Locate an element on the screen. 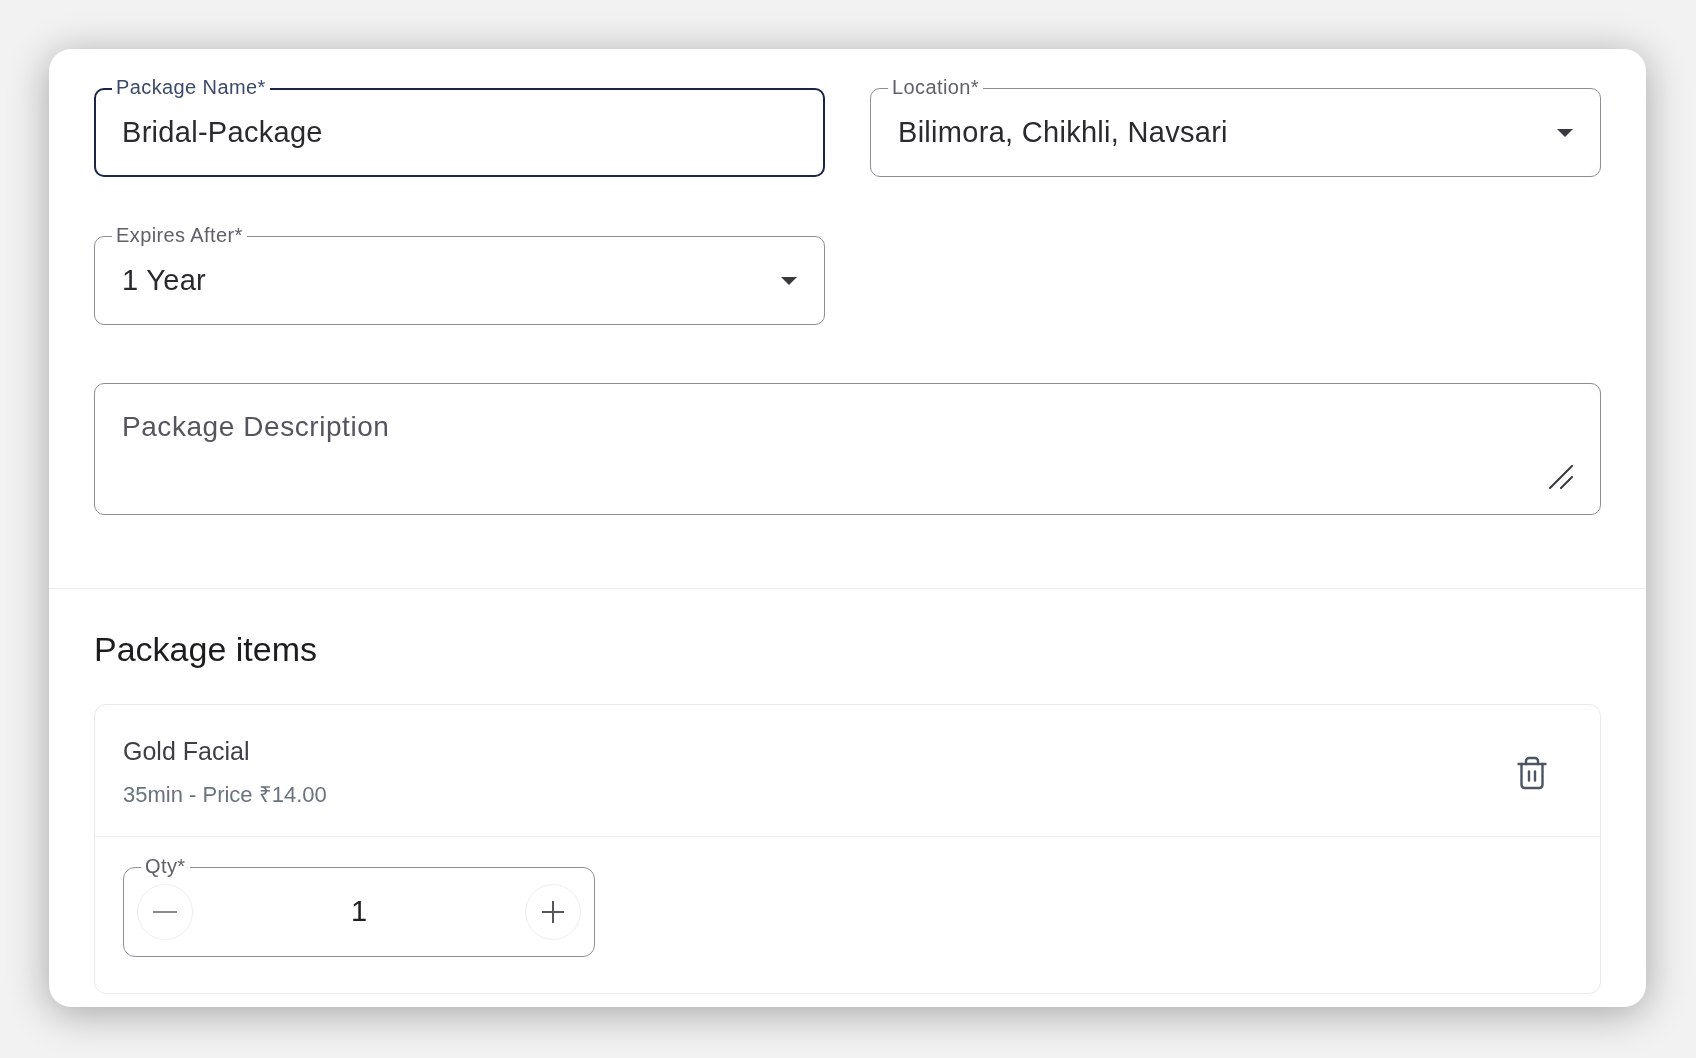  description-field: Package Description is located at coordinates (847, 449).